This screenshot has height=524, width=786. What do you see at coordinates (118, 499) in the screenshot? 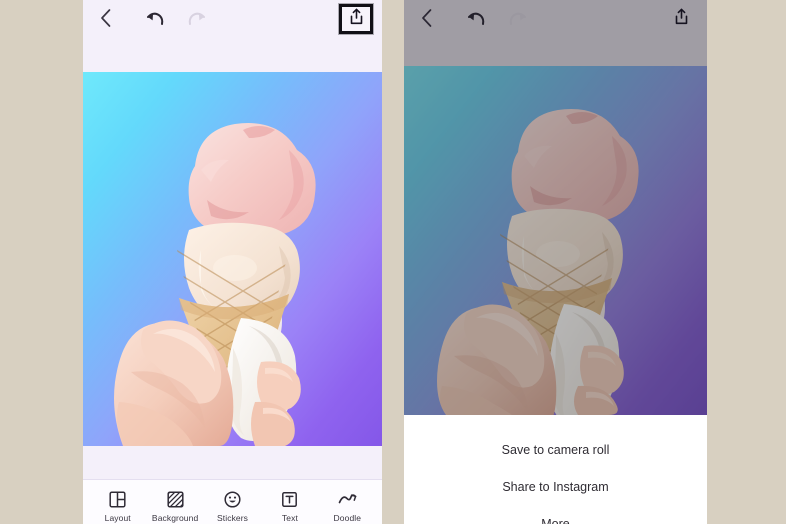
I see `layout-grid-icon` at bounding box center [118, 499].